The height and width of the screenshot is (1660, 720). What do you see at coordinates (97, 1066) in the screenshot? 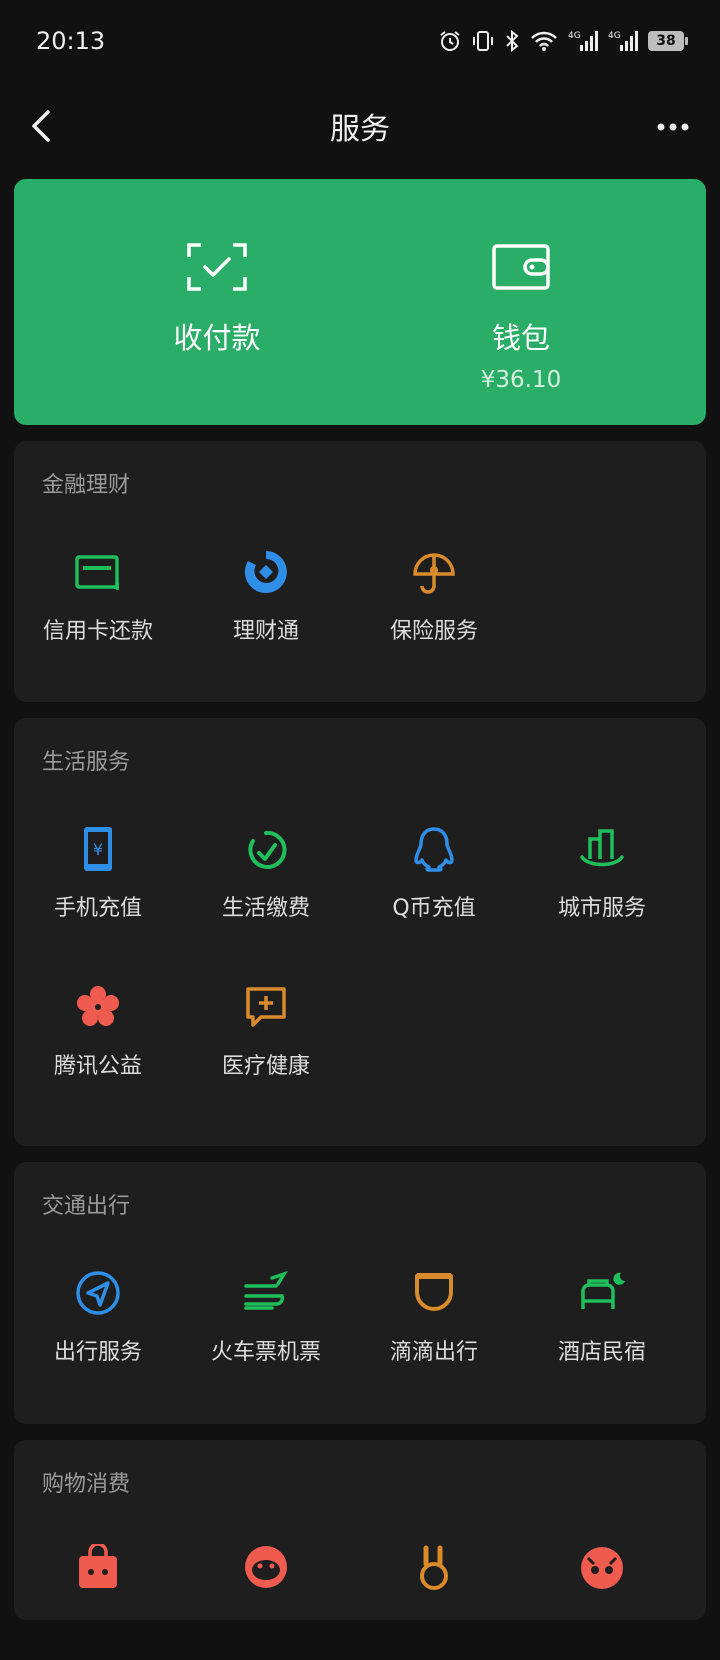
I see `grid-item-label: 腾讯公益` at bounding box center [97, 1066].